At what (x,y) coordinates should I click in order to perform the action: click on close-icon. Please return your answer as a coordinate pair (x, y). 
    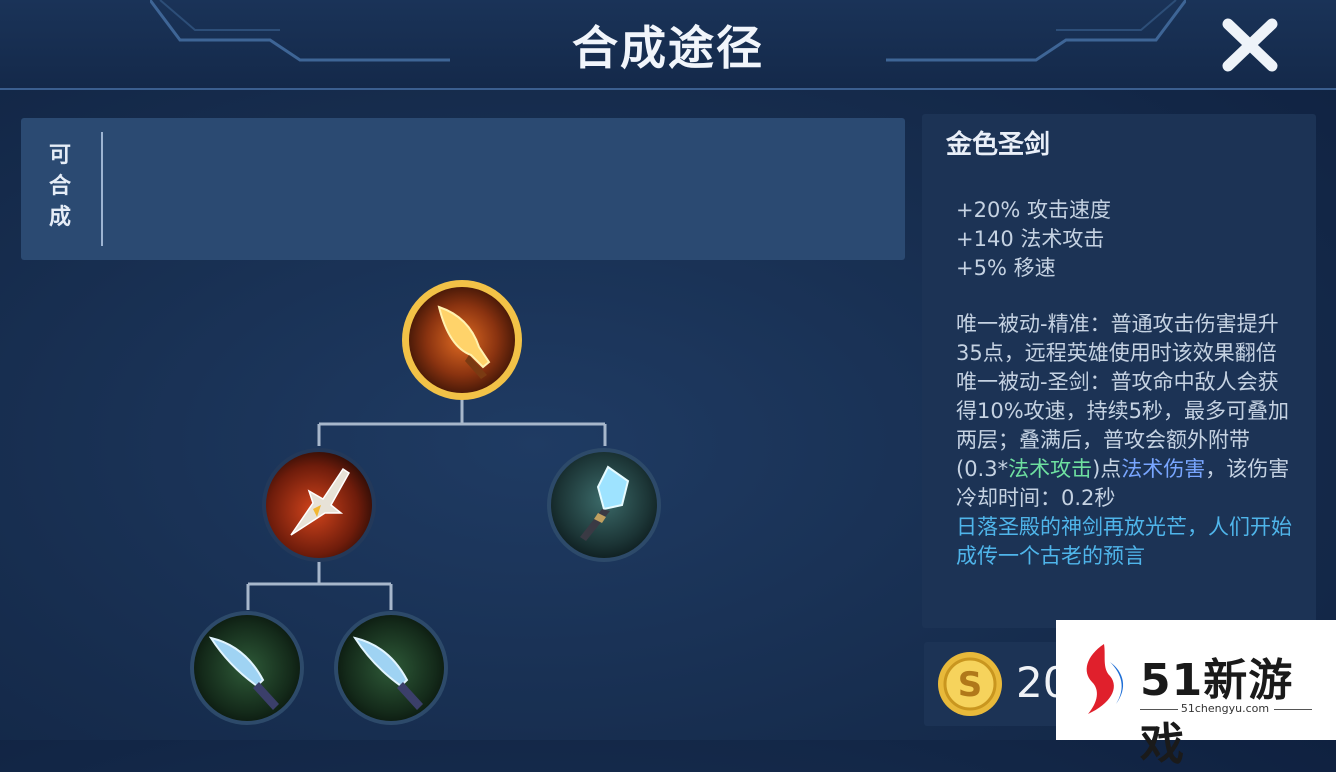
    Looking at the image, I should click on (1250, 45).